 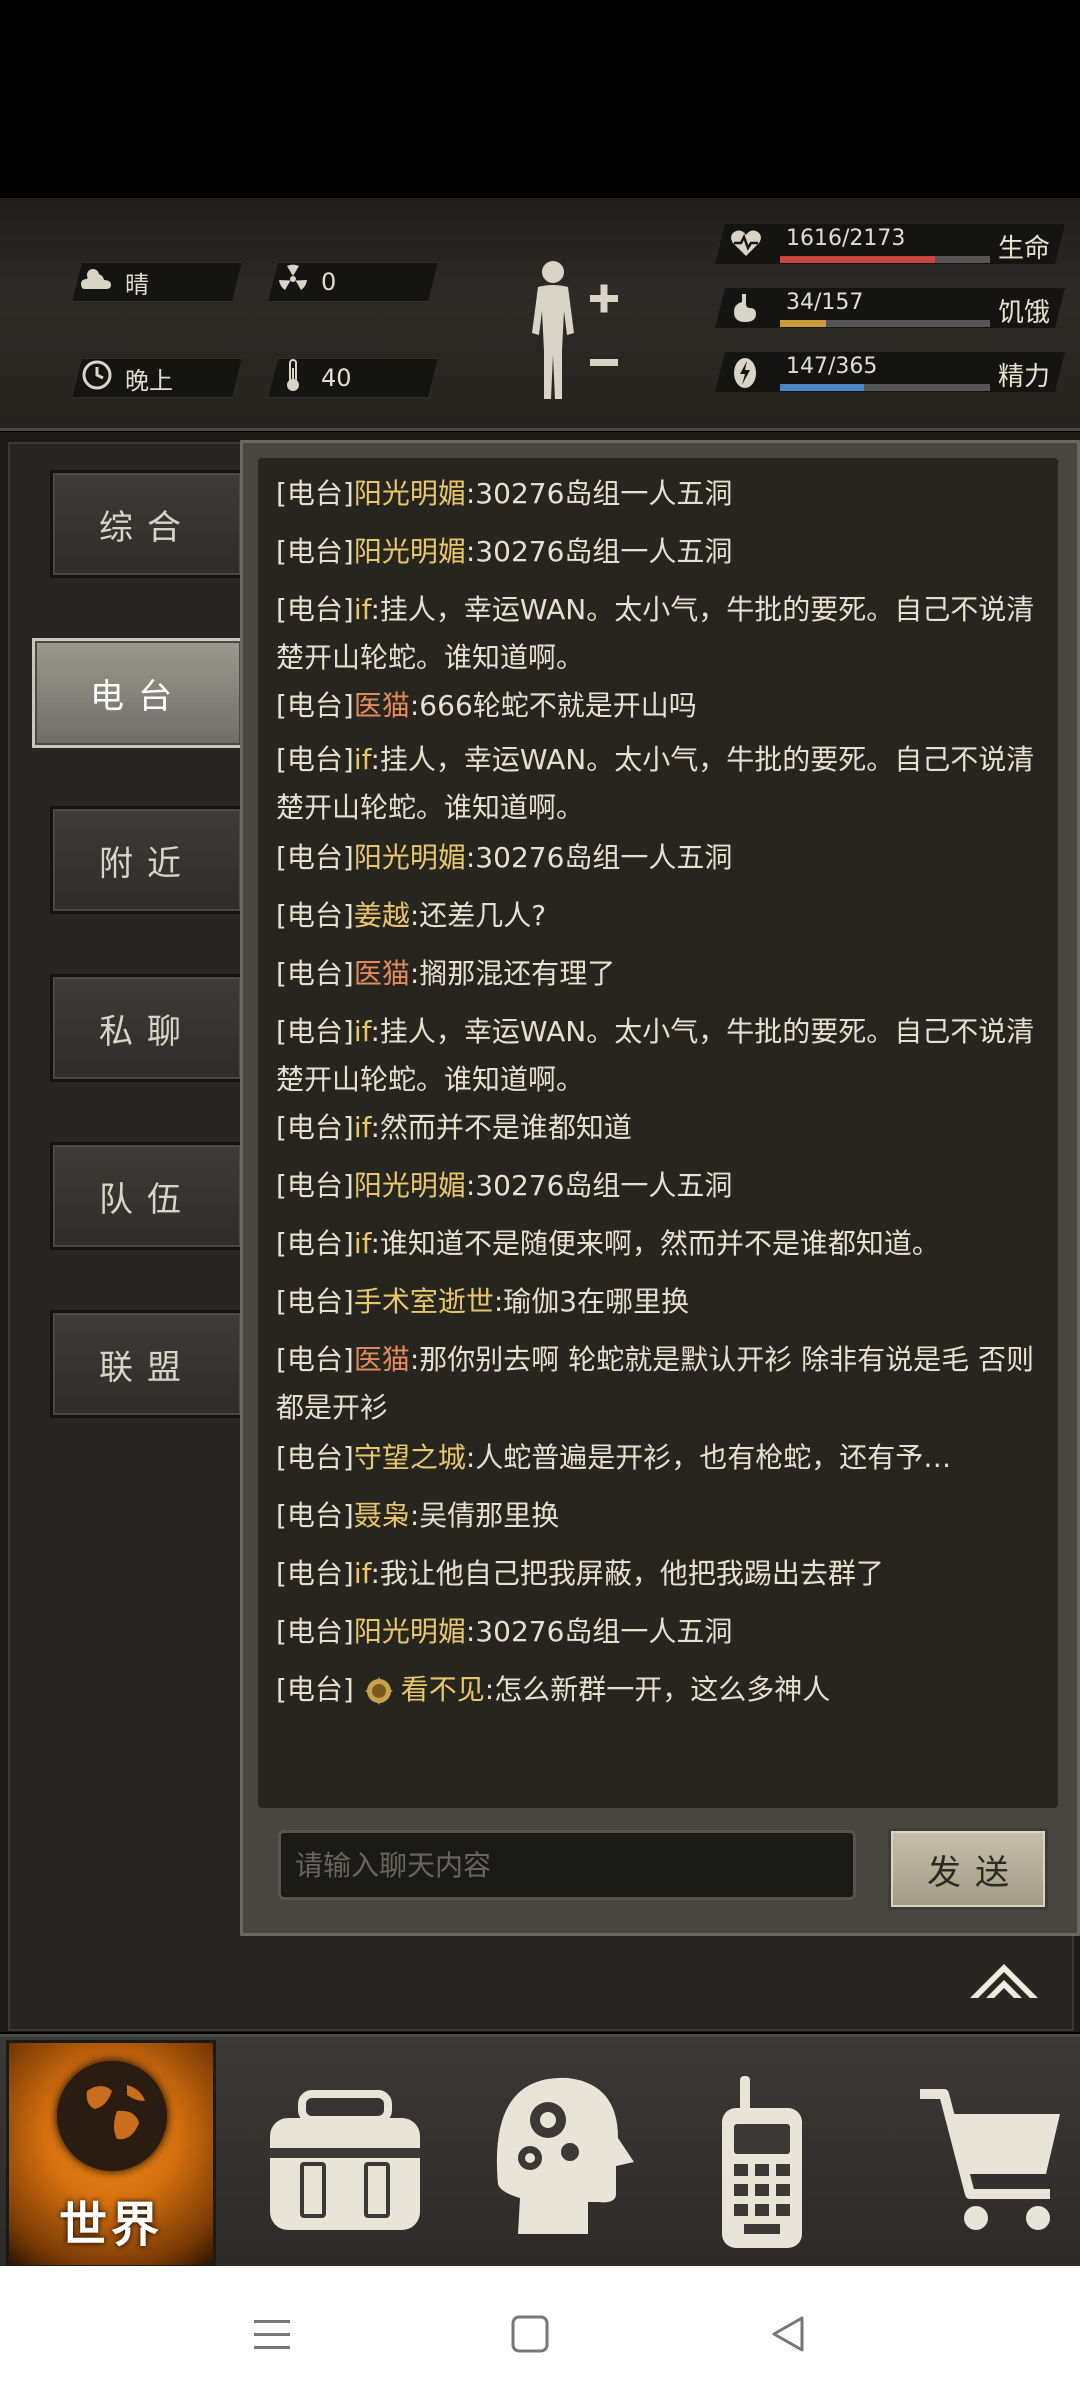 What do you see at coordinates (272, 2334) in the screenshot?
I see `menu-icon` at bounding box center [272, 2334].